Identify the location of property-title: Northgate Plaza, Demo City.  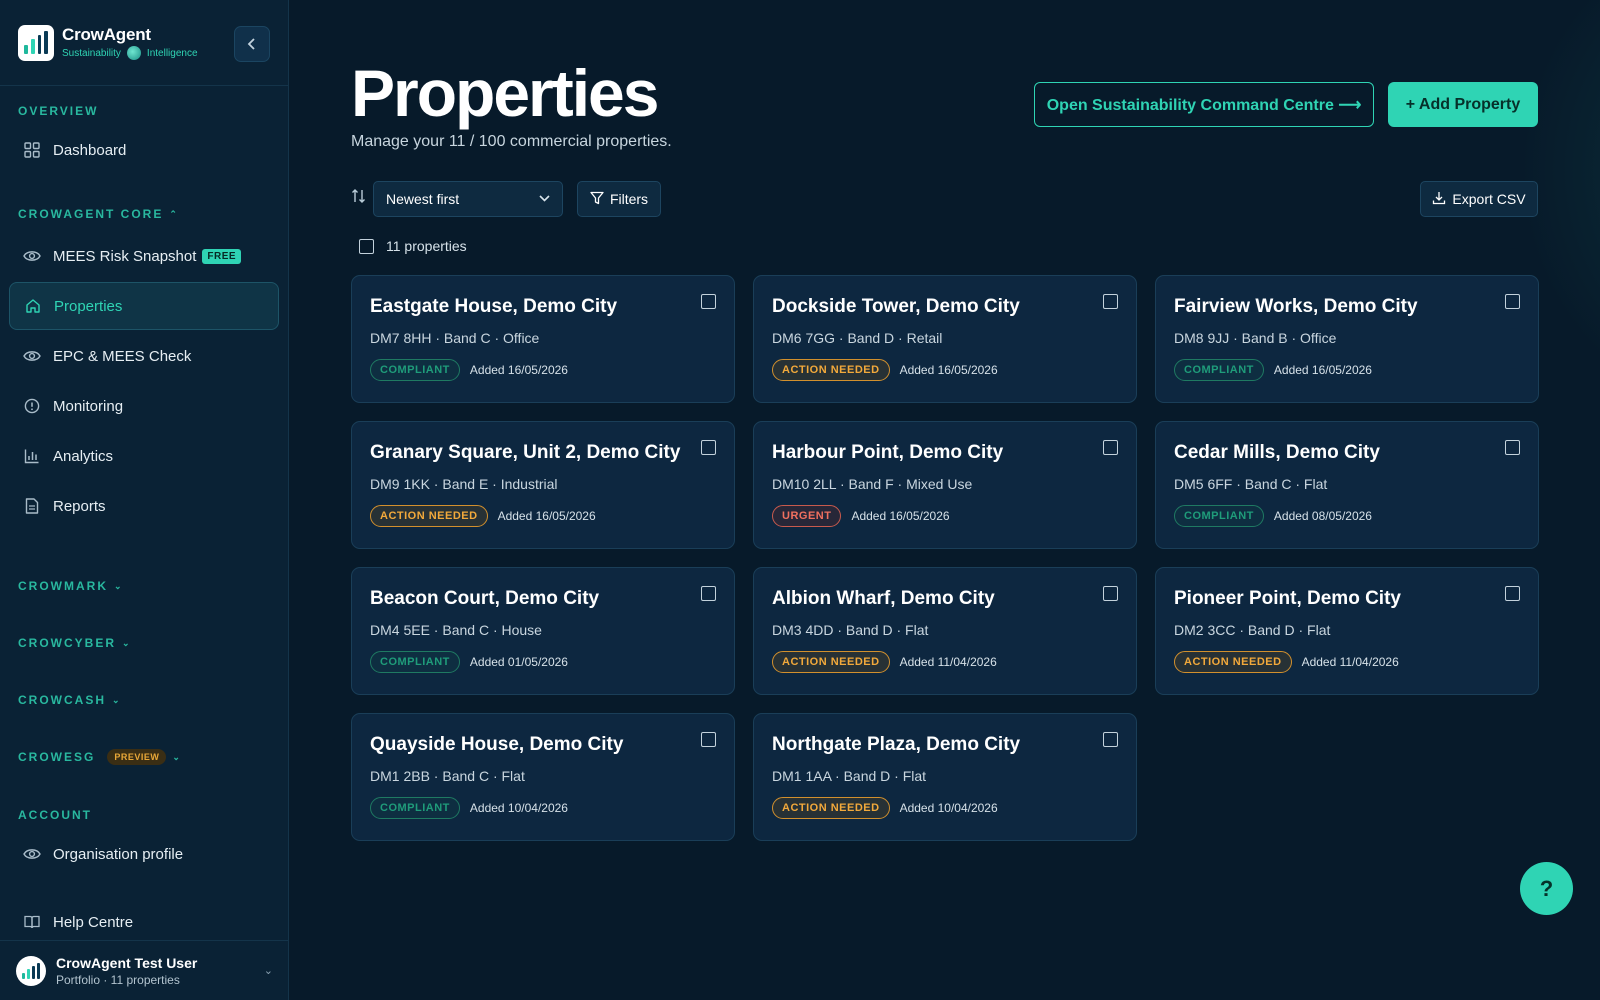
(945, 745).